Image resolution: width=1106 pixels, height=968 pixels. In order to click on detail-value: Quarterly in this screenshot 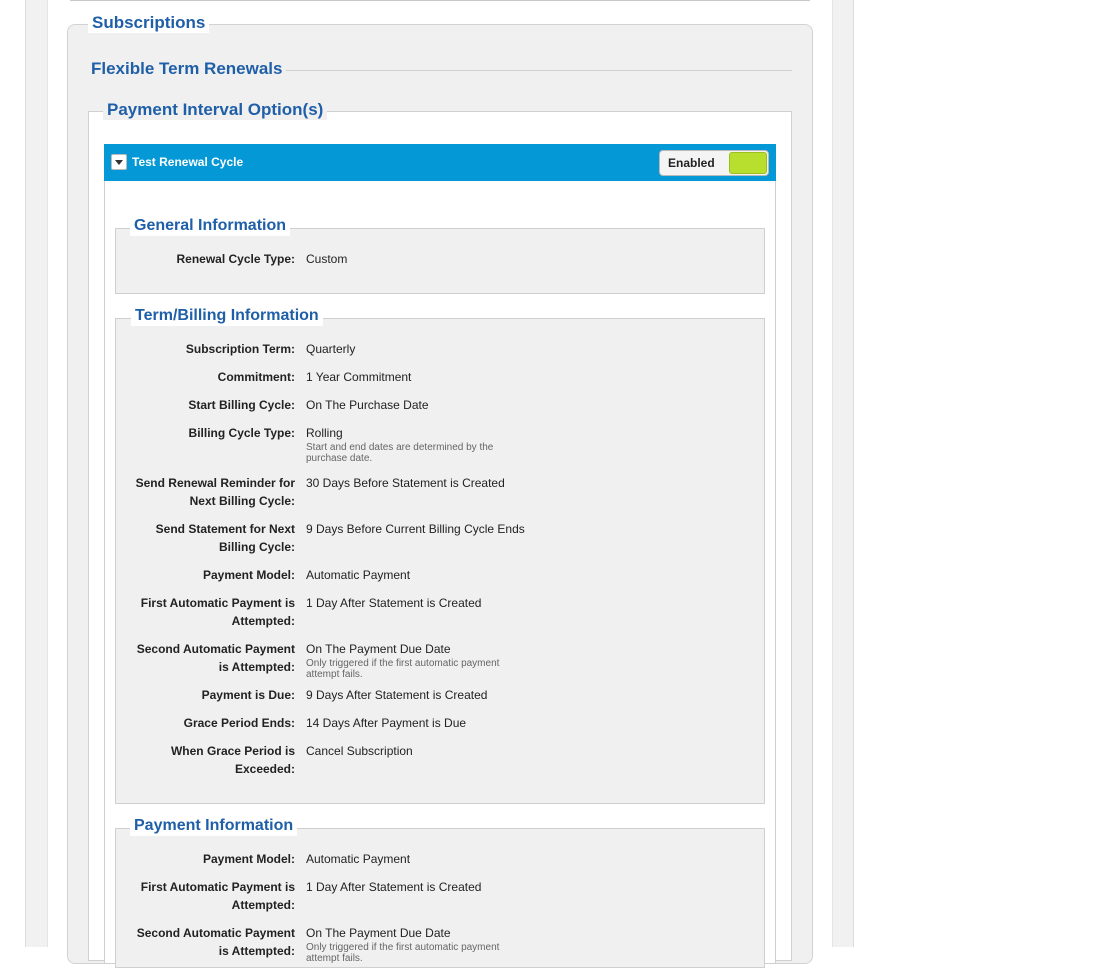, I will do `click(456, 349)`.